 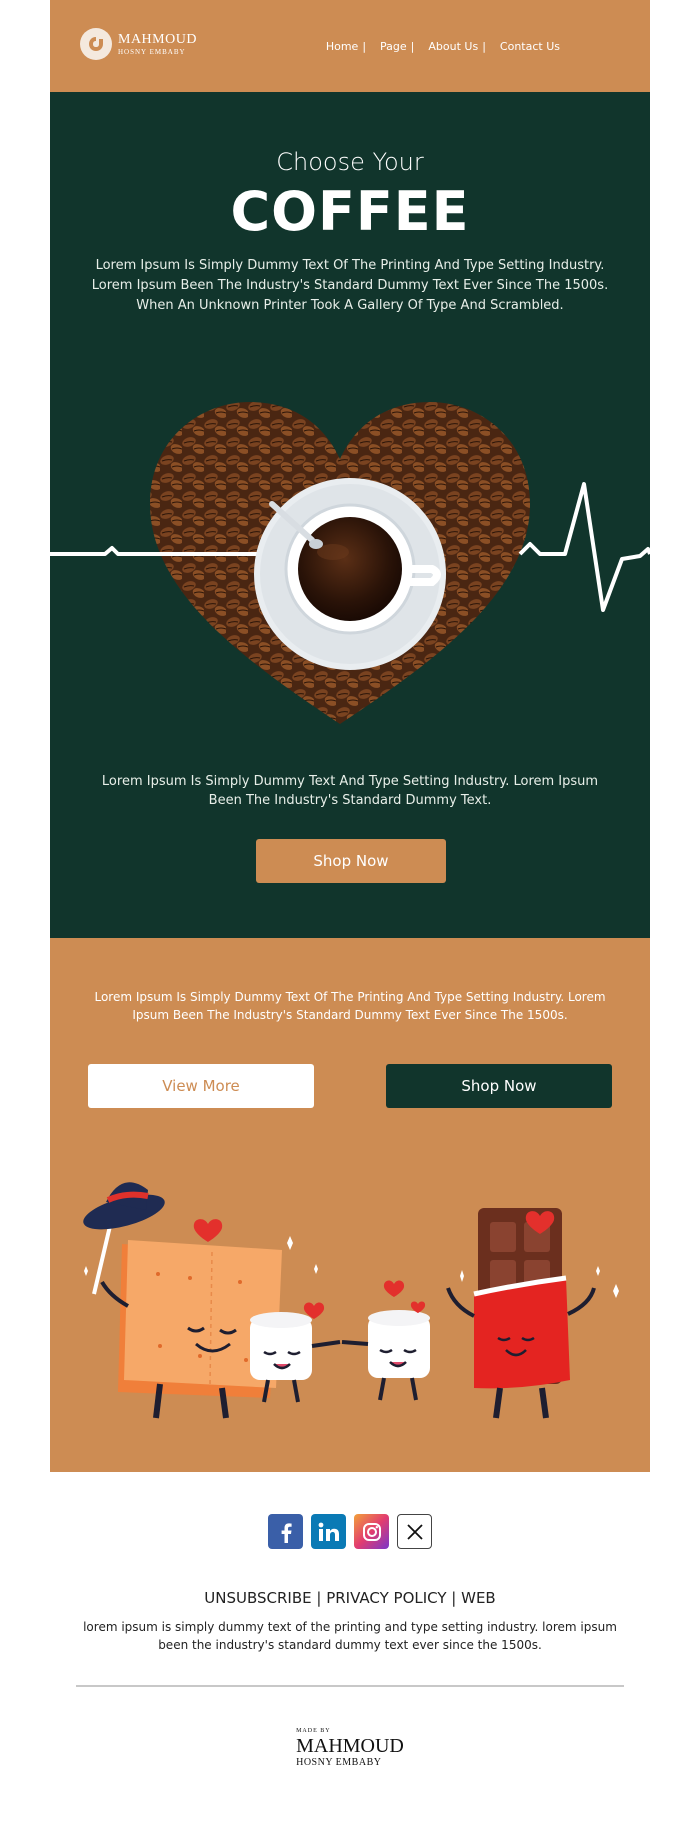 I want to click on promo-shop-now-button: Shop Now, so click(x=499, y=1086).